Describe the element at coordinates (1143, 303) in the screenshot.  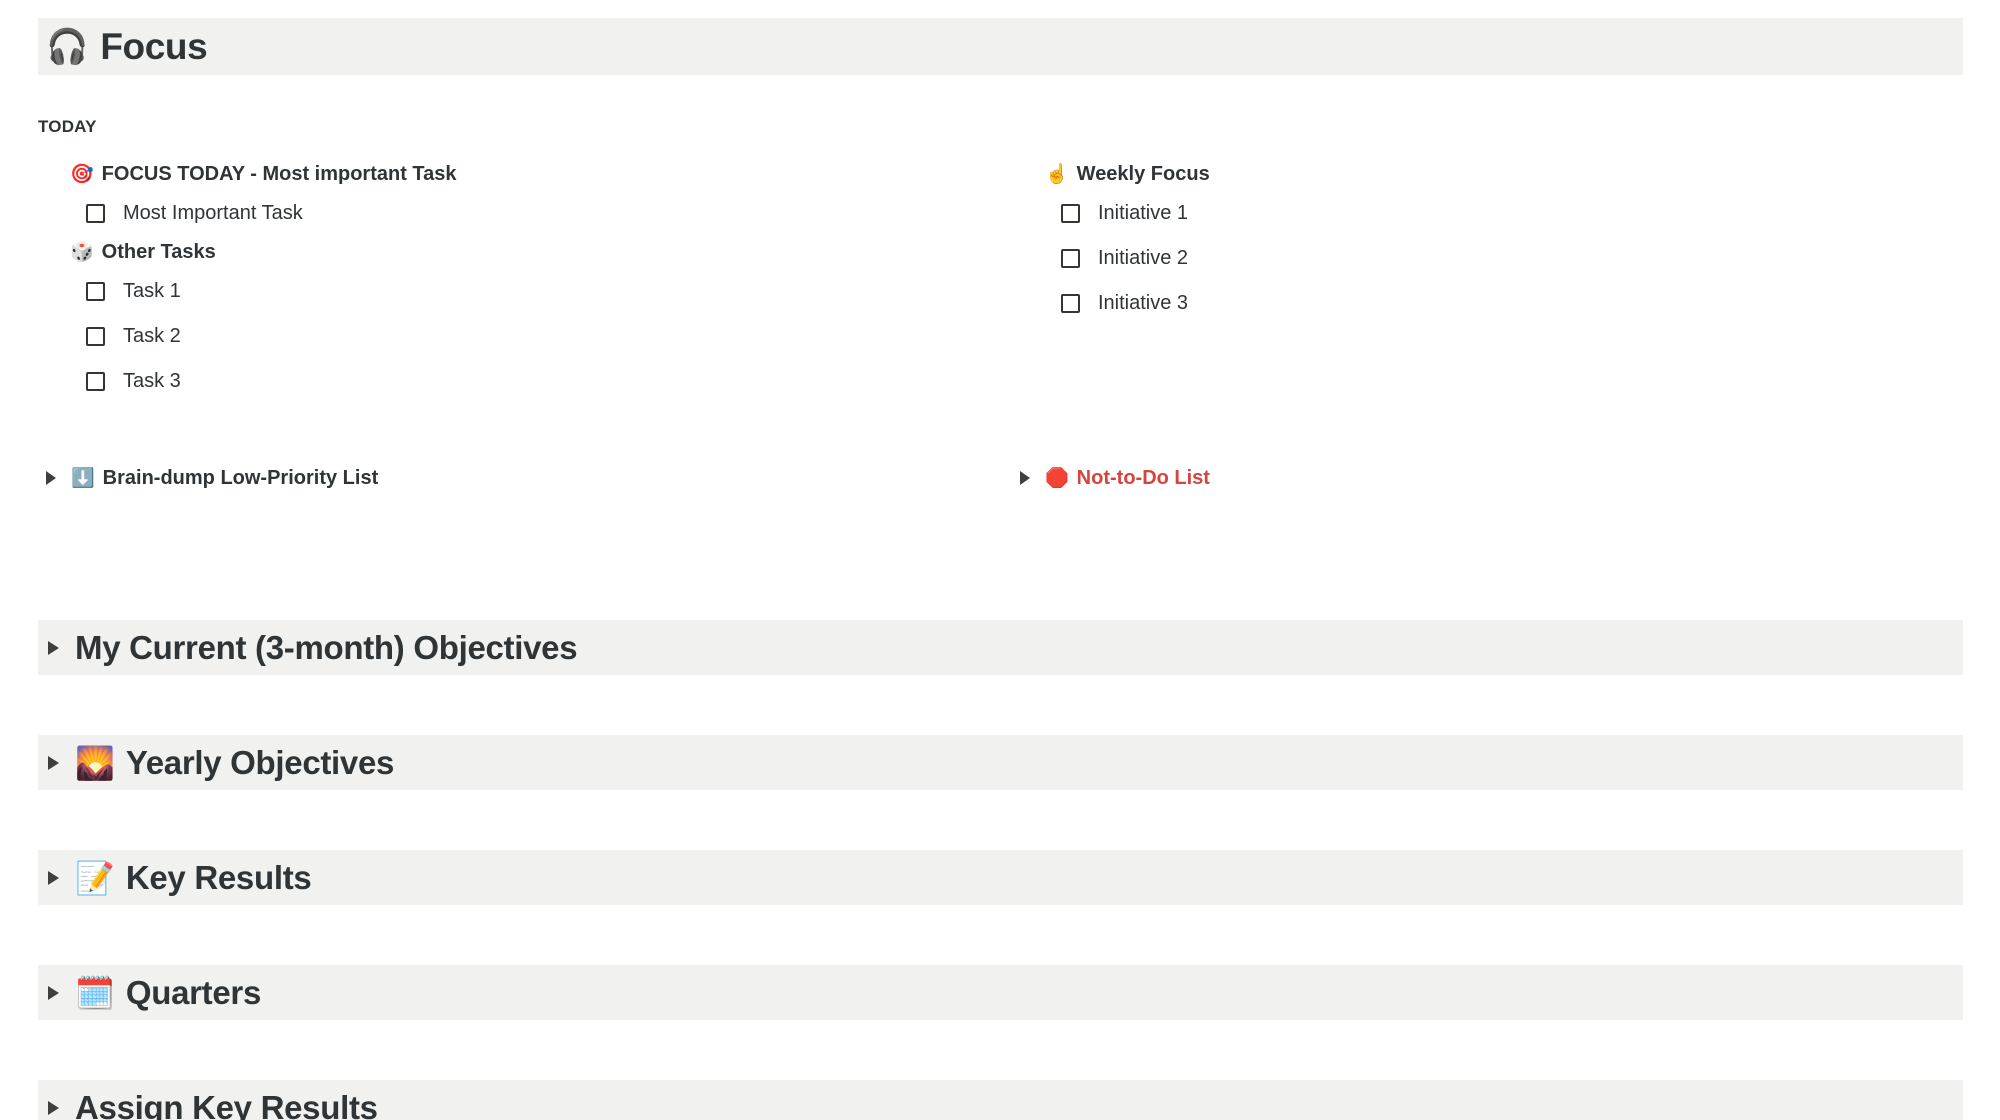
I see `initiative-item-label: Initiative 3` at that location.